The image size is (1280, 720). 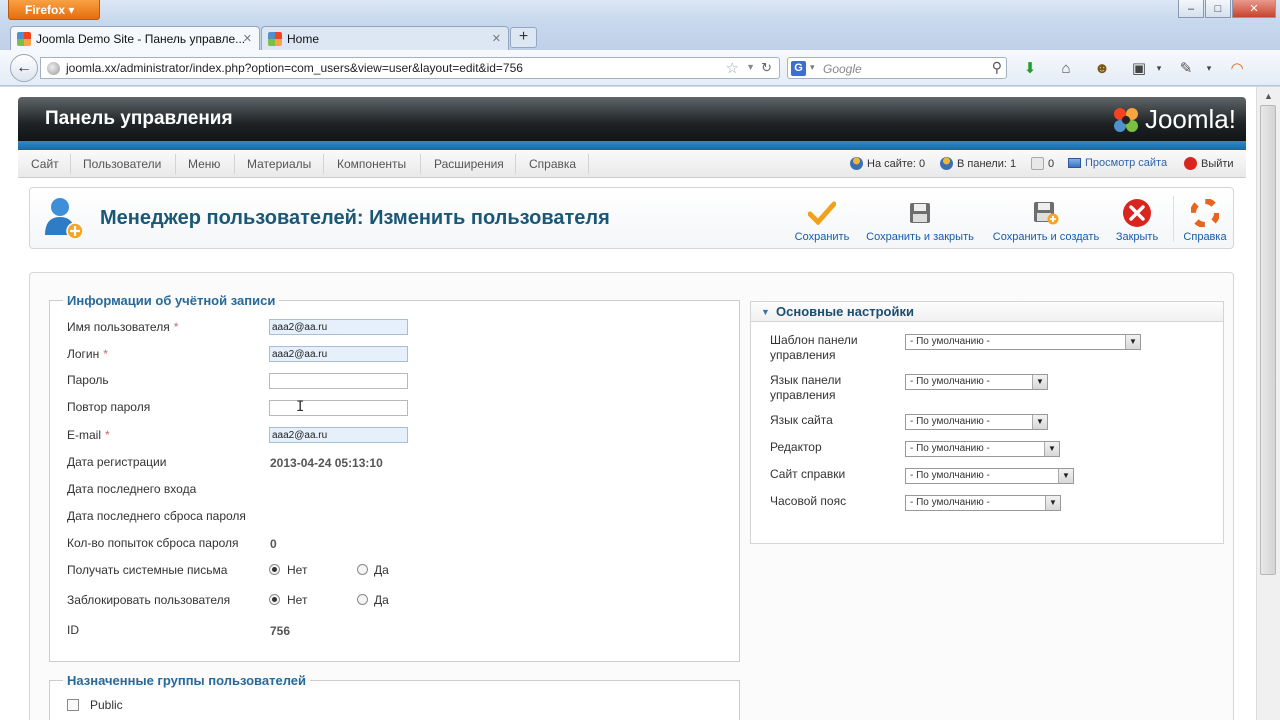 What do you see at coordinates (1191, 9) in the screenshot?
I see `minimize-button: –` at bounding box center [1191, 9].